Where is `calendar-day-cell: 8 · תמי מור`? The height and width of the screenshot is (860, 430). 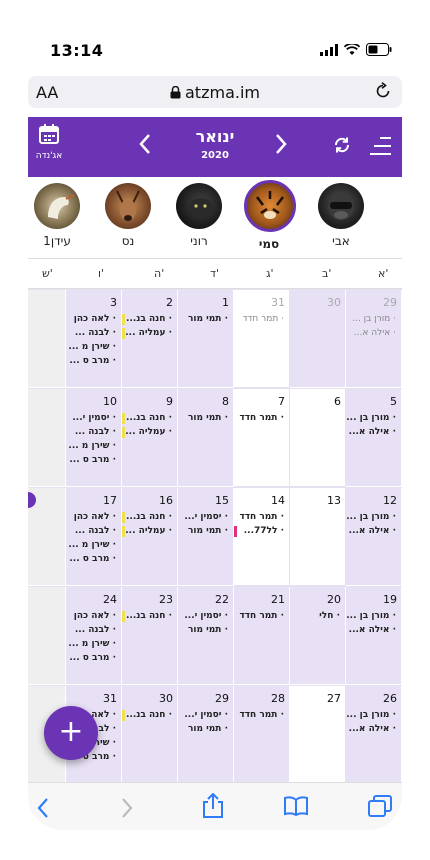 calendar-day-cell: 8 · תמי מור is located at coordinates (206, 438).